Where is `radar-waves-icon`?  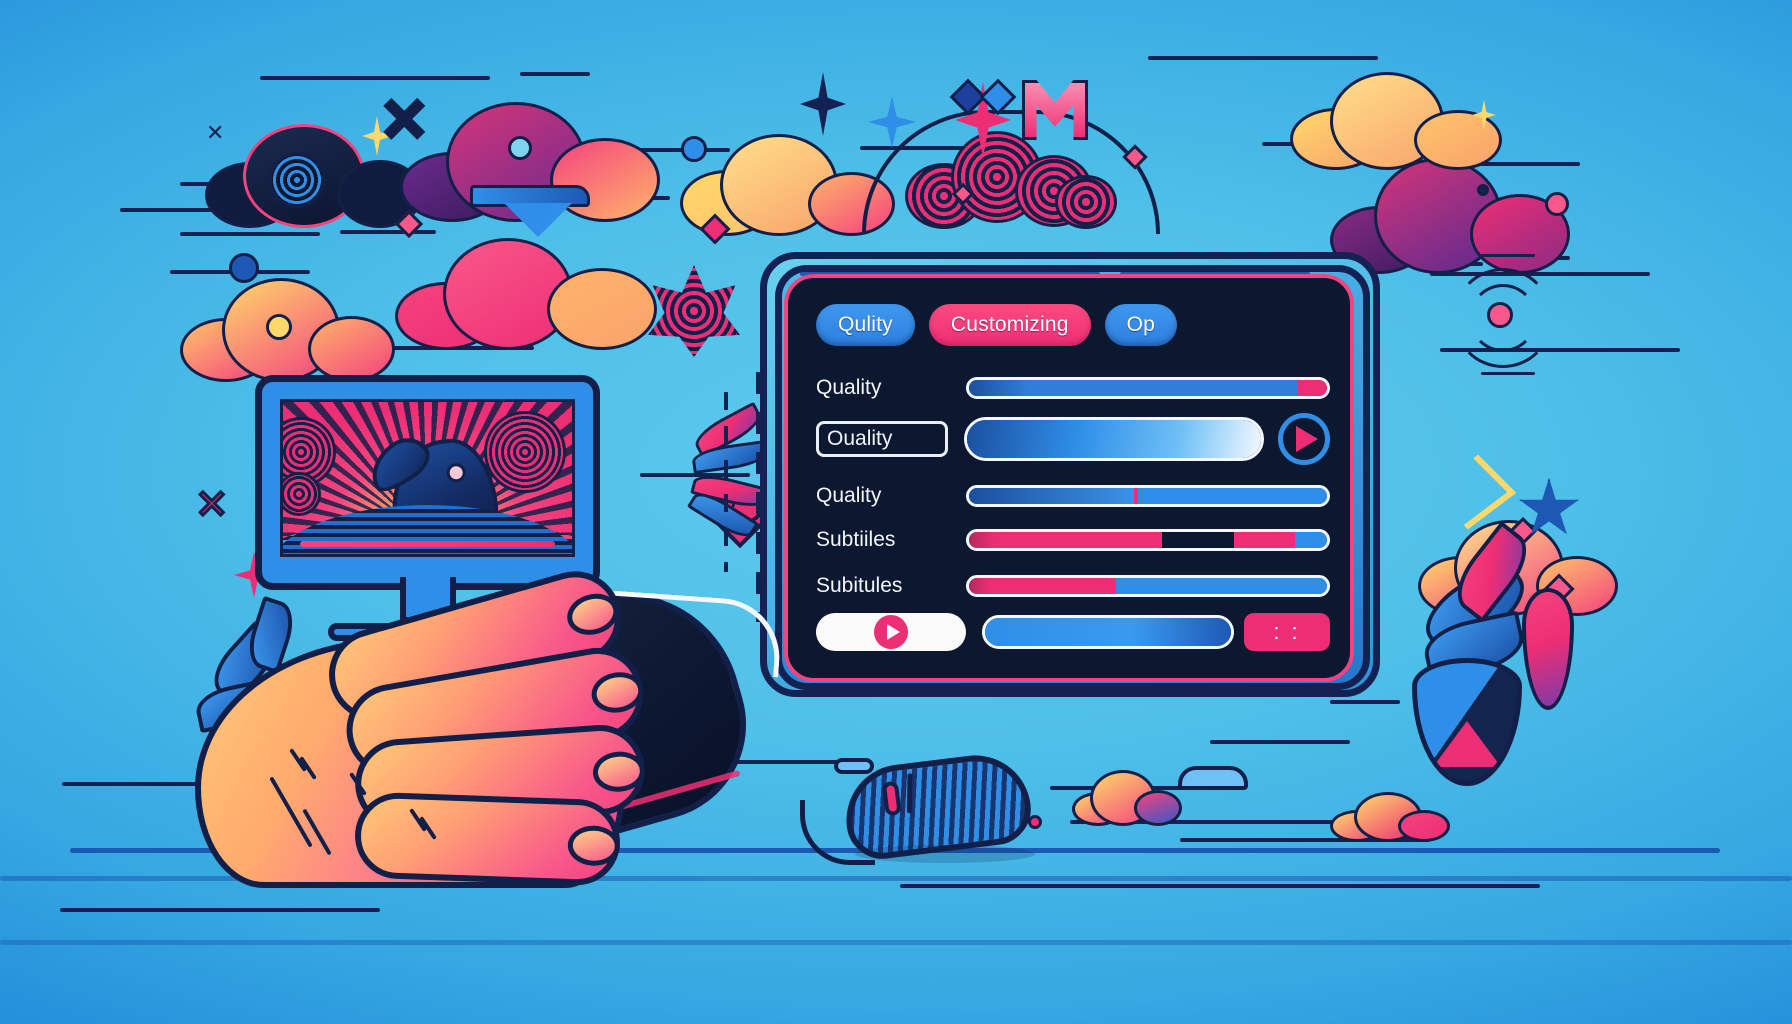 radar-waves-icon is located at coordinates (1500, 315).